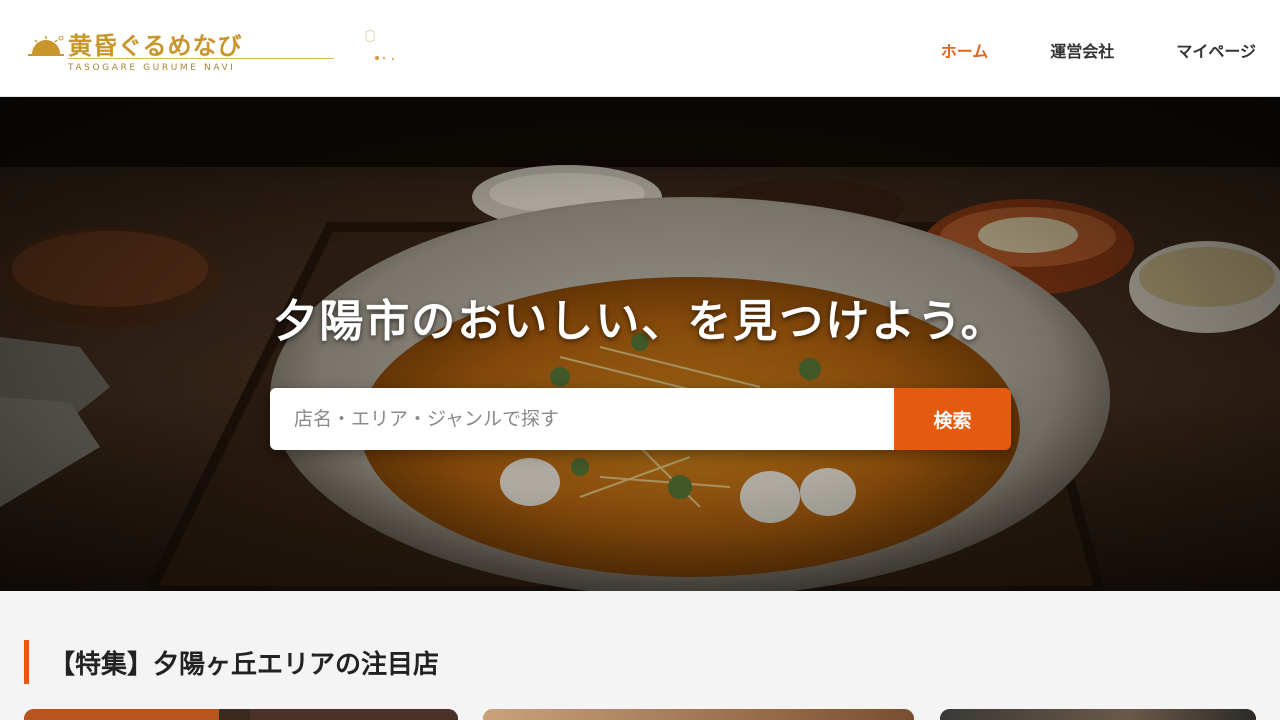 Image resolution: width=1280 pixels, height=720 pixels. I want to click on lantern-icon, so click(379, 44).